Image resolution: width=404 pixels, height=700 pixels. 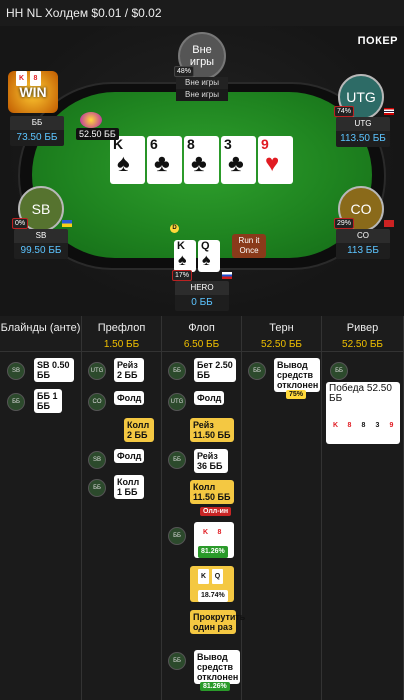 I want to click on run-it-once-bubble: Run it Once, so click(x=249, y=246).